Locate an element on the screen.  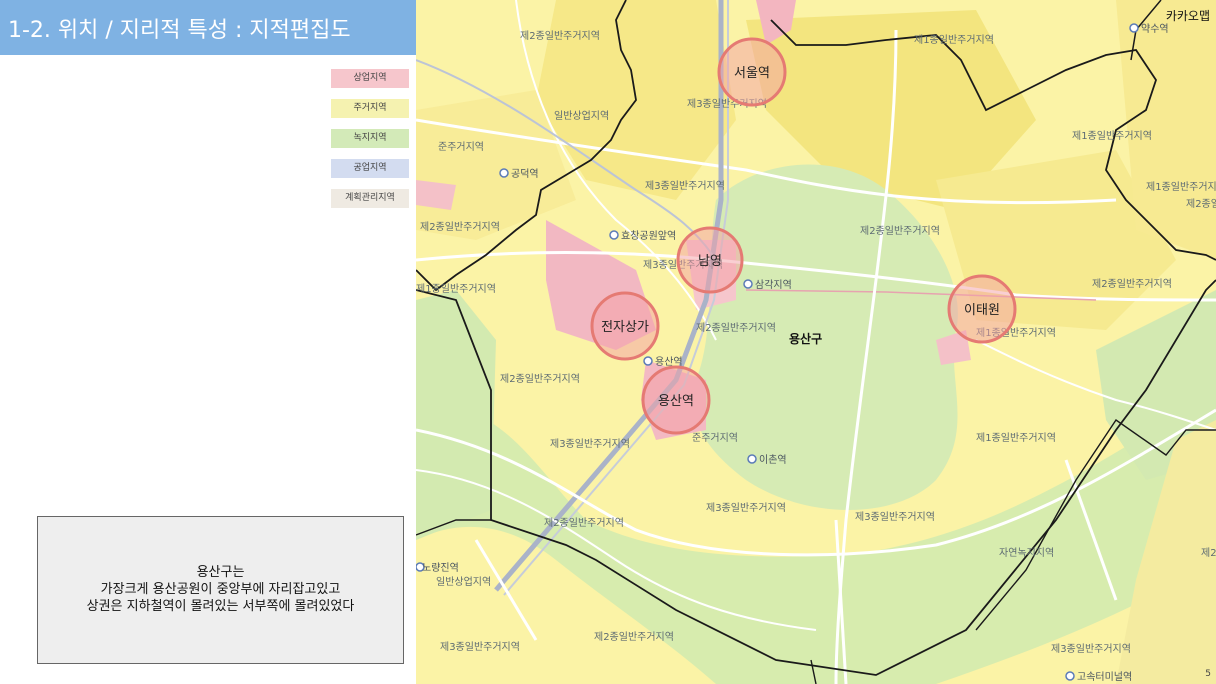
highlight-label: 전자상가 is located at coordinates (625, 327).